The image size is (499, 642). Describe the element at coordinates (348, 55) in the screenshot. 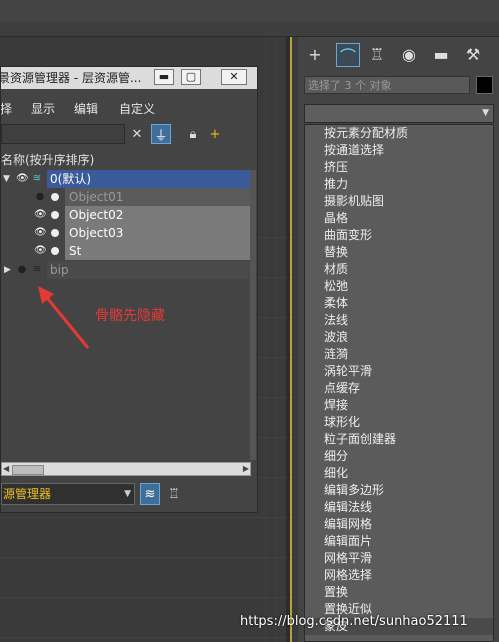

I see `curve-icon: ⌒` at that location.